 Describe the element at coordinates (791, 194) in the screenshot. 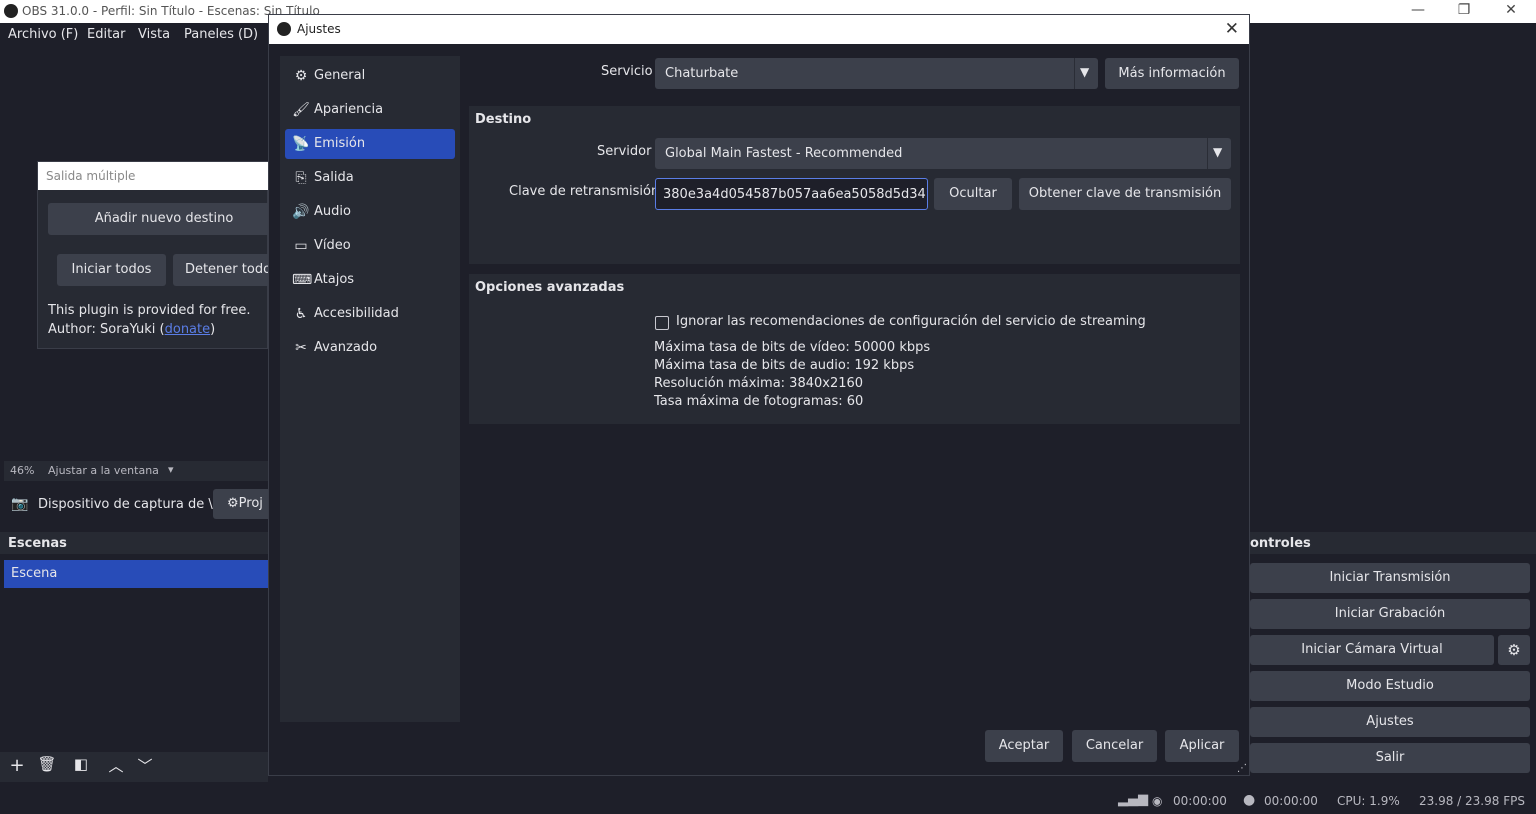

I see `stream-key-input: 380e3a4d054587b057aa6ea5058d5d3474c` at that location.